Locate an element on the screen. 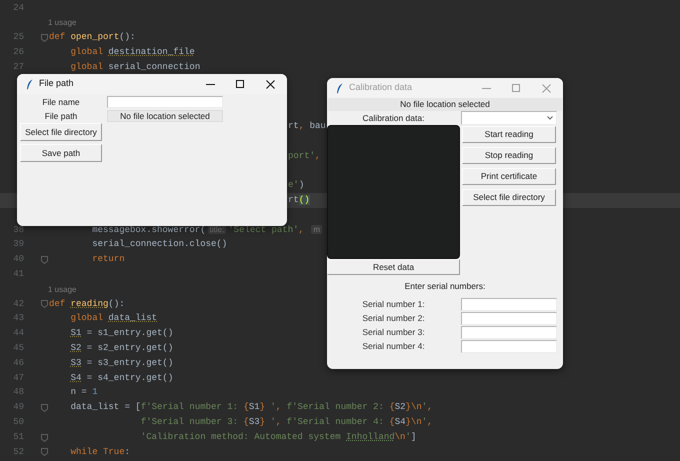 The width and height of the screenshot is (680, 461). code-line: def reading(): is located at coordinates (87, 304).